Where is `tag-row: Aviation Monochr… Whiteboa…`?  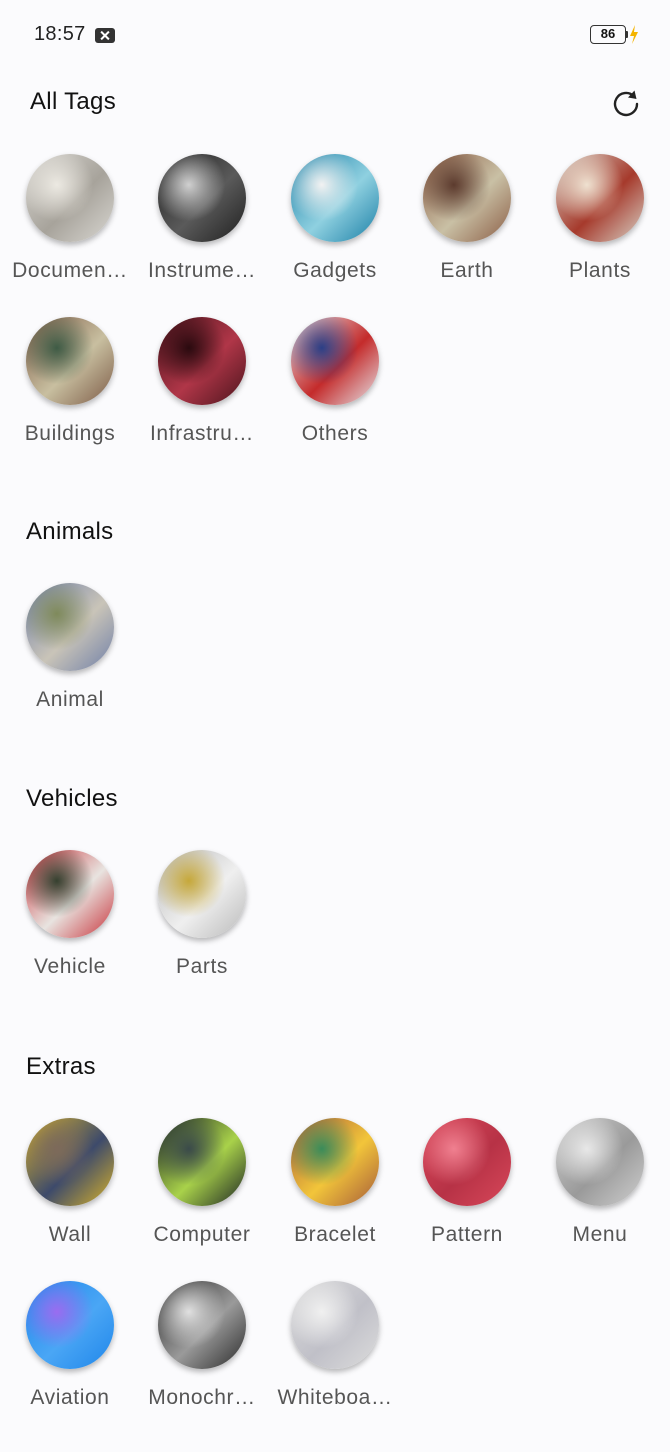 tag-row: Aviation Monochr… Whiteboa… is located at coordinates (335, 1362).